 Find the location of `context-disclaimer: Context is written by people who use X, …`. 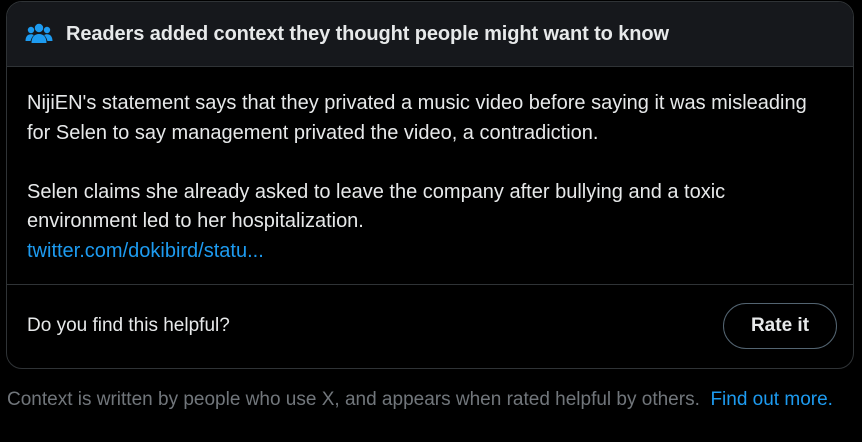

context-disclaimer: Context is written by people who use X, … is located at coordinates (427, 400).